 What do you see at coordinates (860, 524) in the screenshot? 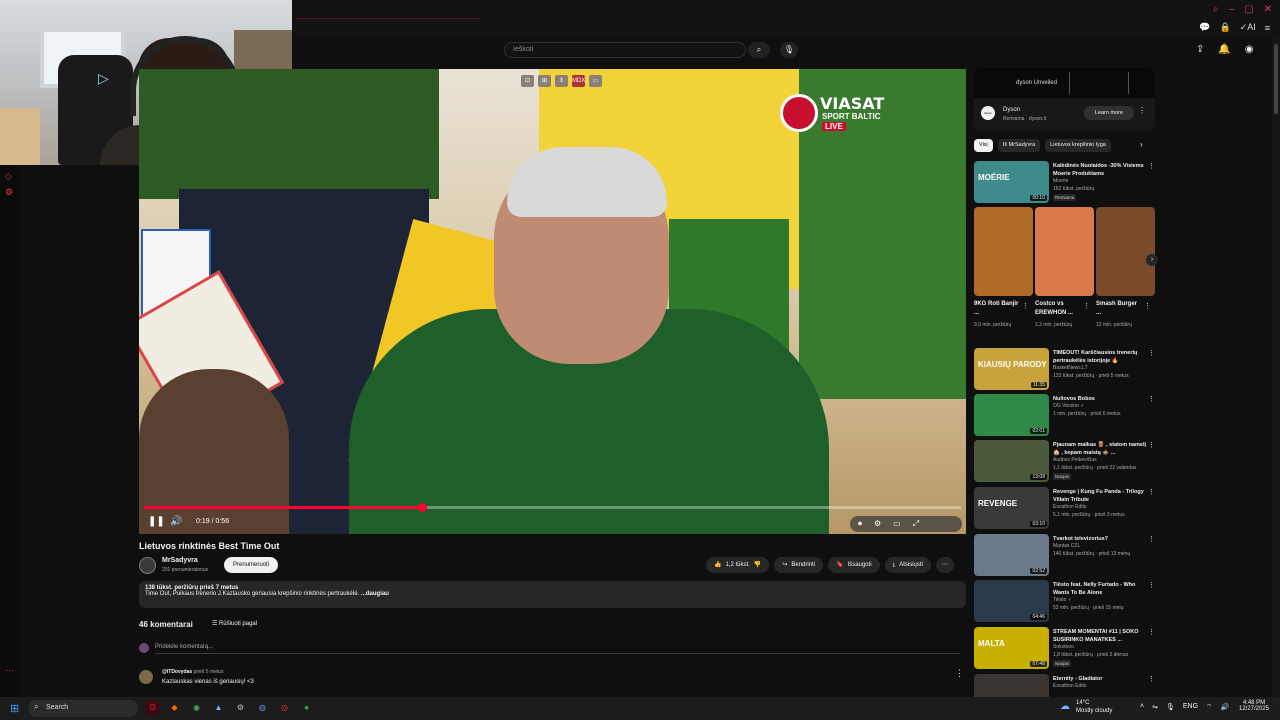
I see `autoplay-toggle: ⏺` at bounding box center [860, 524].